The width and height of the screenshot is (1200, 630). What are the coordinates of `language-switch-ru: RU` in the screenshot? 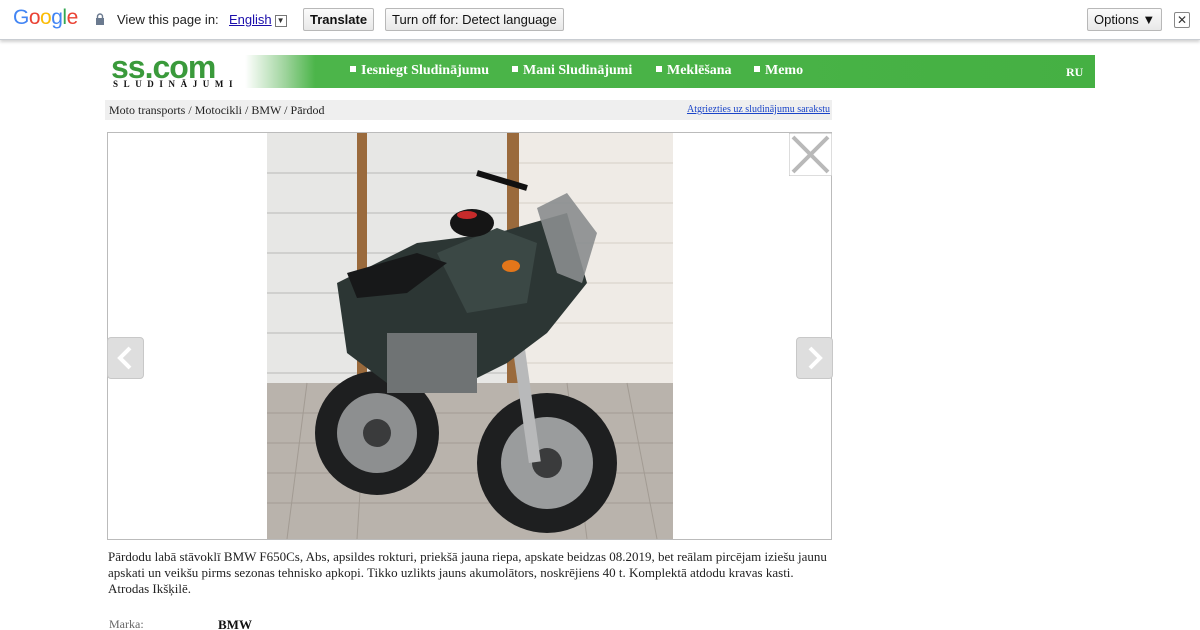 It's located at (1074, 72).